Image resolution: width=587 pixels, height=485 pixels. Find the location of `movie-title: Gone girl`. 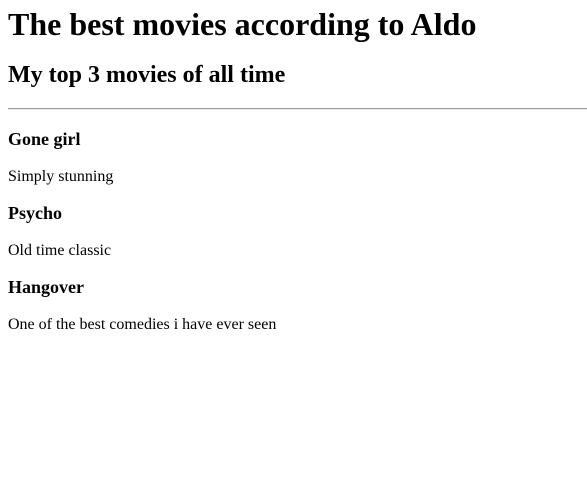

movie-title: Gone girl is located at coordinates (44, 139).